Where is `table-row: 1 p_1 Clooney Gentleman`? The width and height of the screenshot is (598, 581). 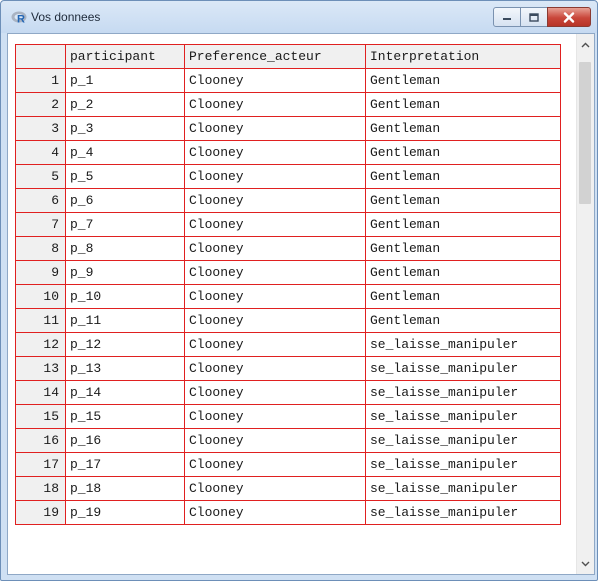 table-row: 1 p_1 Clooney Gentleman is located at coordinates (288, 80).